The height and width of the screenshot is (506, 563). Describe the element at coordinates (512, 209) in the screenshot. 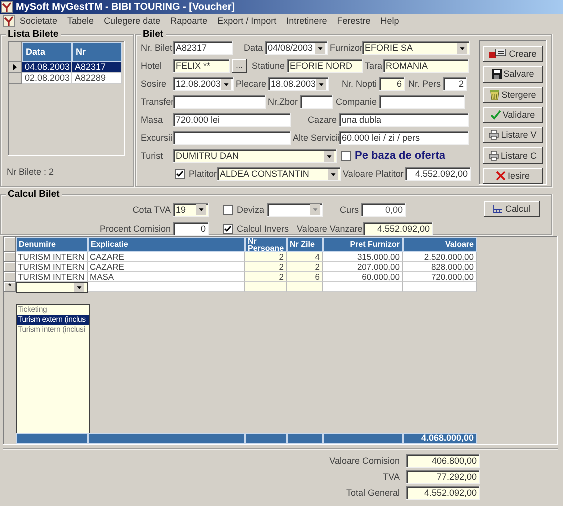

I see `calculate-button: Calcul` at that location.